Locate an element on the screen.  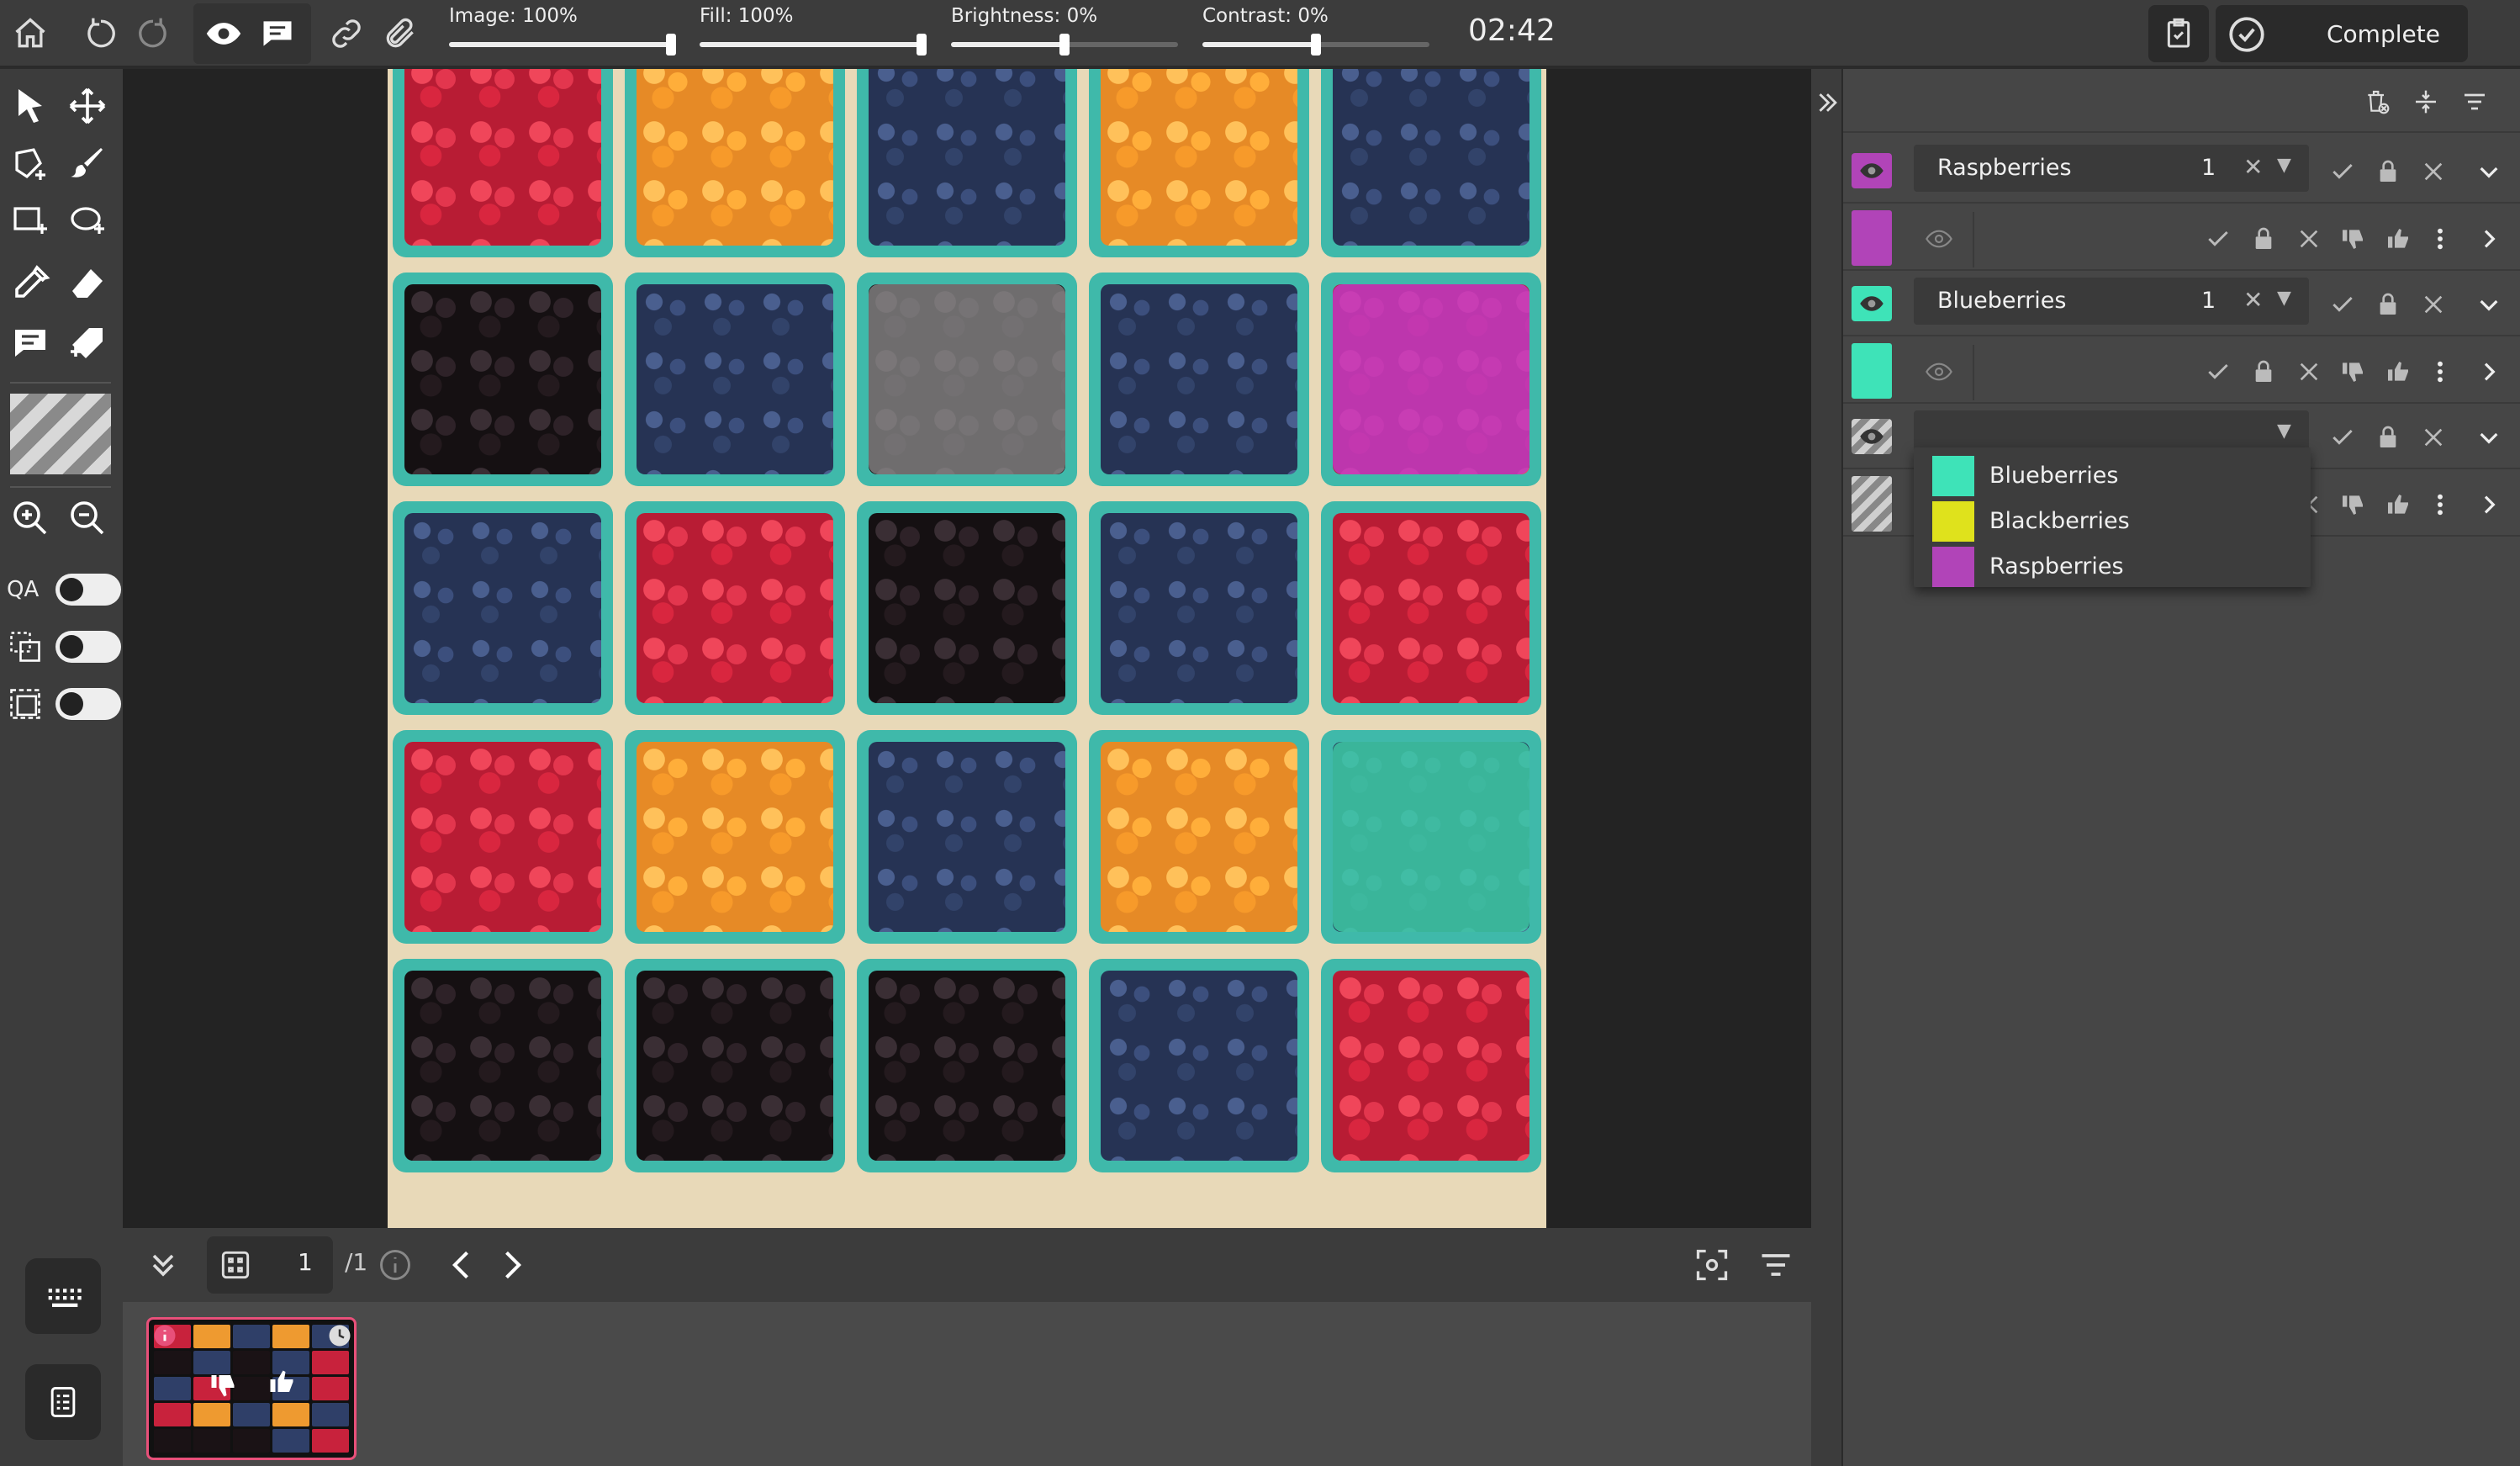
keyboard-shortcuts-button is located at coordinates (63, 1296).